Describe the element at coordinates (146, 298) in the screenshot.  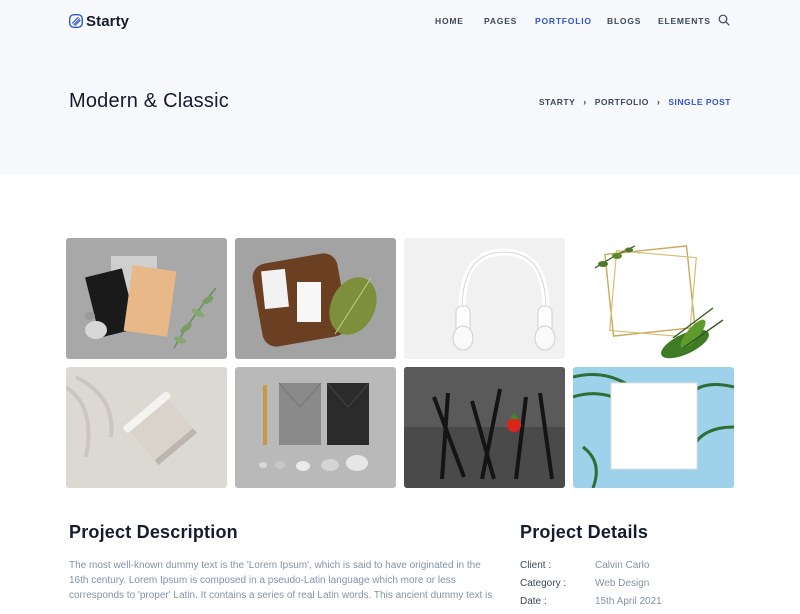
I see `gallery-image-stationery` at that location.